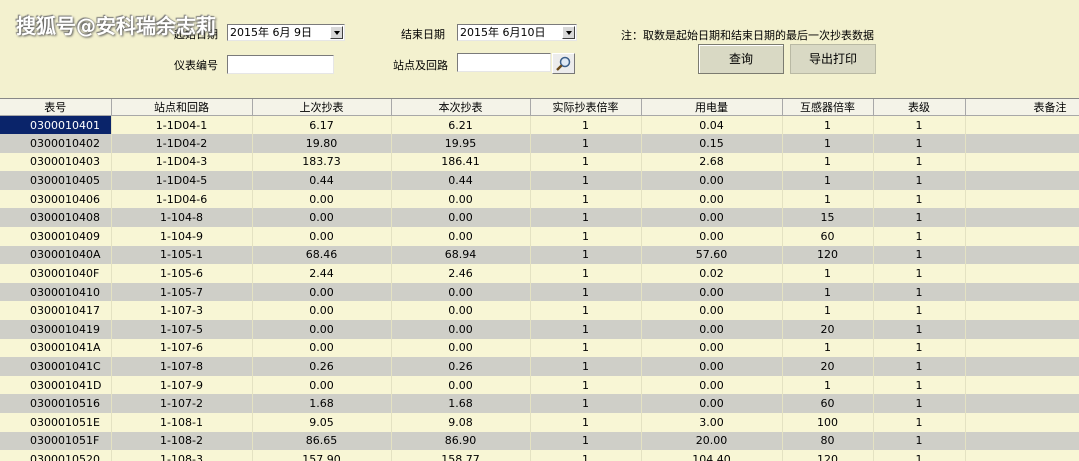 Image resolution: width=1079 pixels, height=461 pixels. What do you see at coordinates (182, 162) in the screenshot?
I see `table-cell: 1-1D04-3` at bounding box center [182, 162].